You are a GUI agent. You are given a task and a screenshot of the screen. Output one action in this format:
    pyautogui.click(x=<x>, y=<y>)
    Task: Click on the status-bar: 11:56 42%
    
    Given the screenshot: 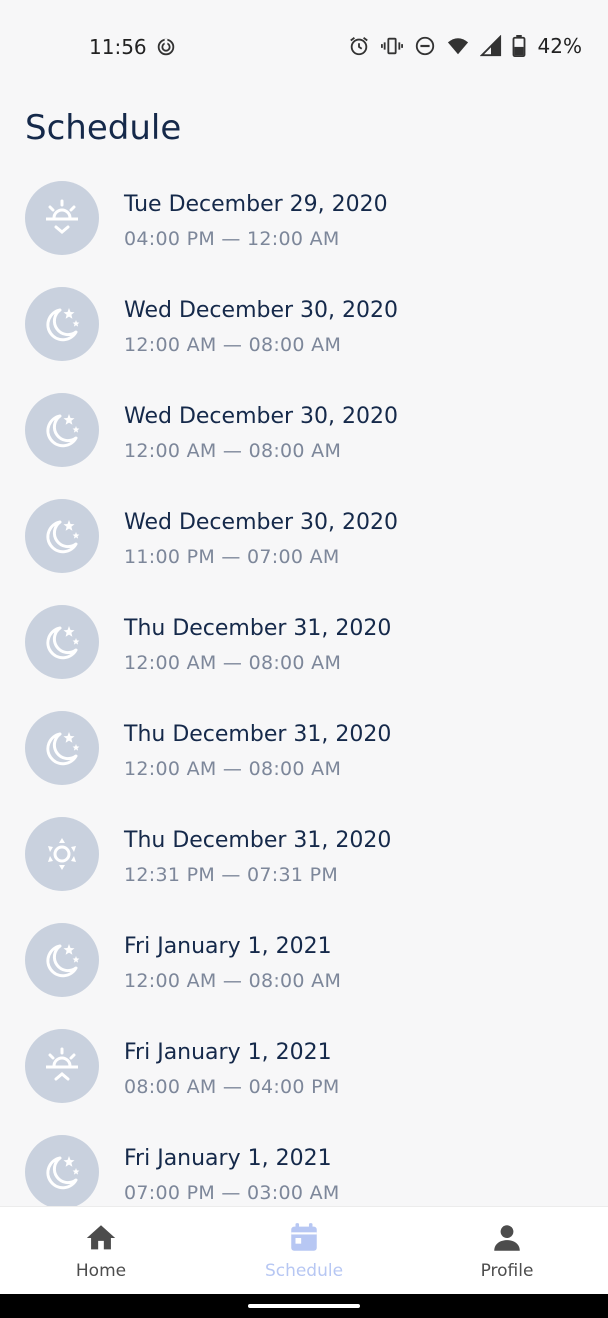 What is the action you would take?
    pyautogui.click(x=304, y=47)
    